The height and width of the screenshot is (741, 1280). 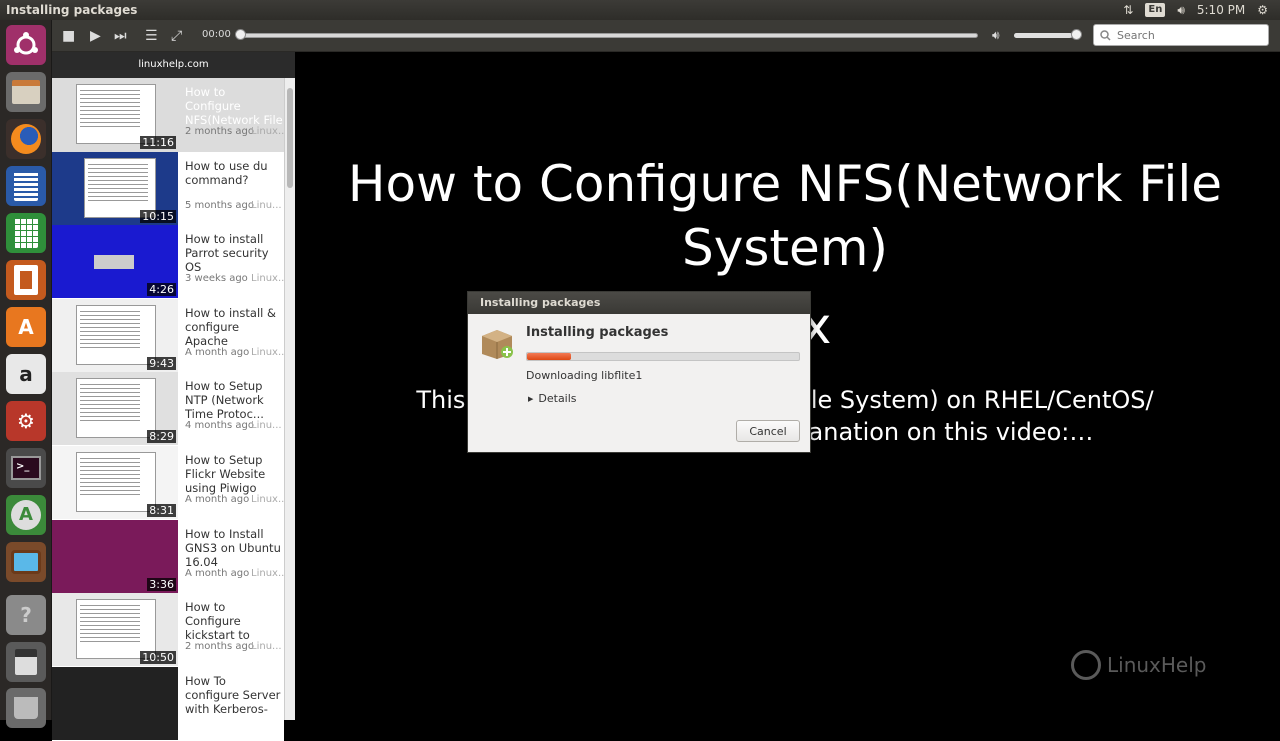 What do you see at coordinates (26, 92) in the screenshot?
I see `files-icon` at bounding box center [26, 92].